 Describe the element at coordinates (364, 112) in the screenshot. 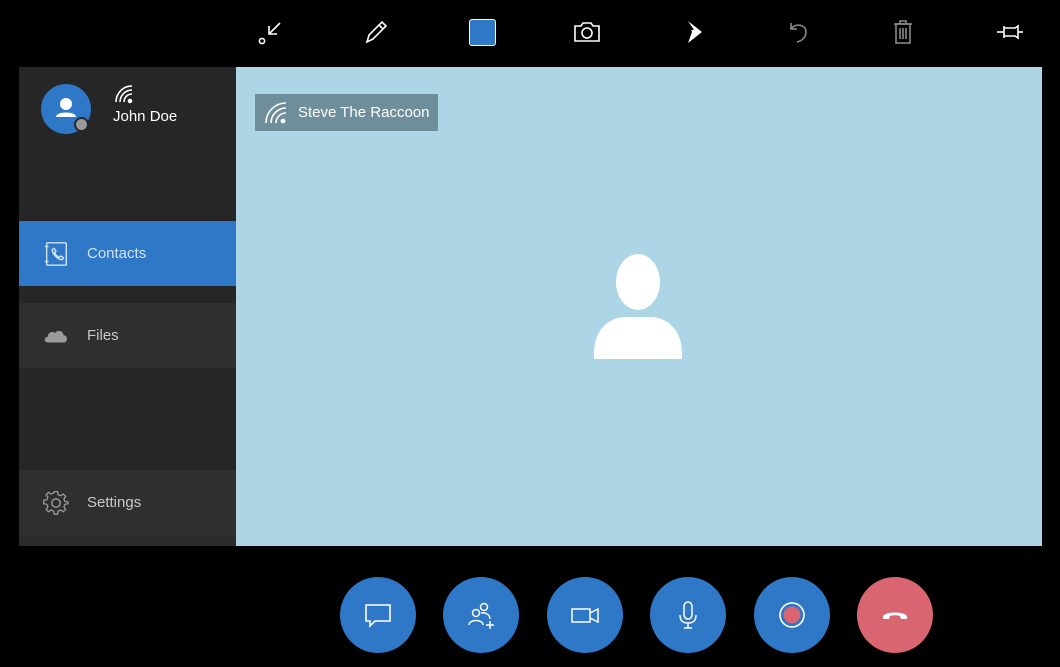

I see `caller-name: Steve The Raccoon` at that location.